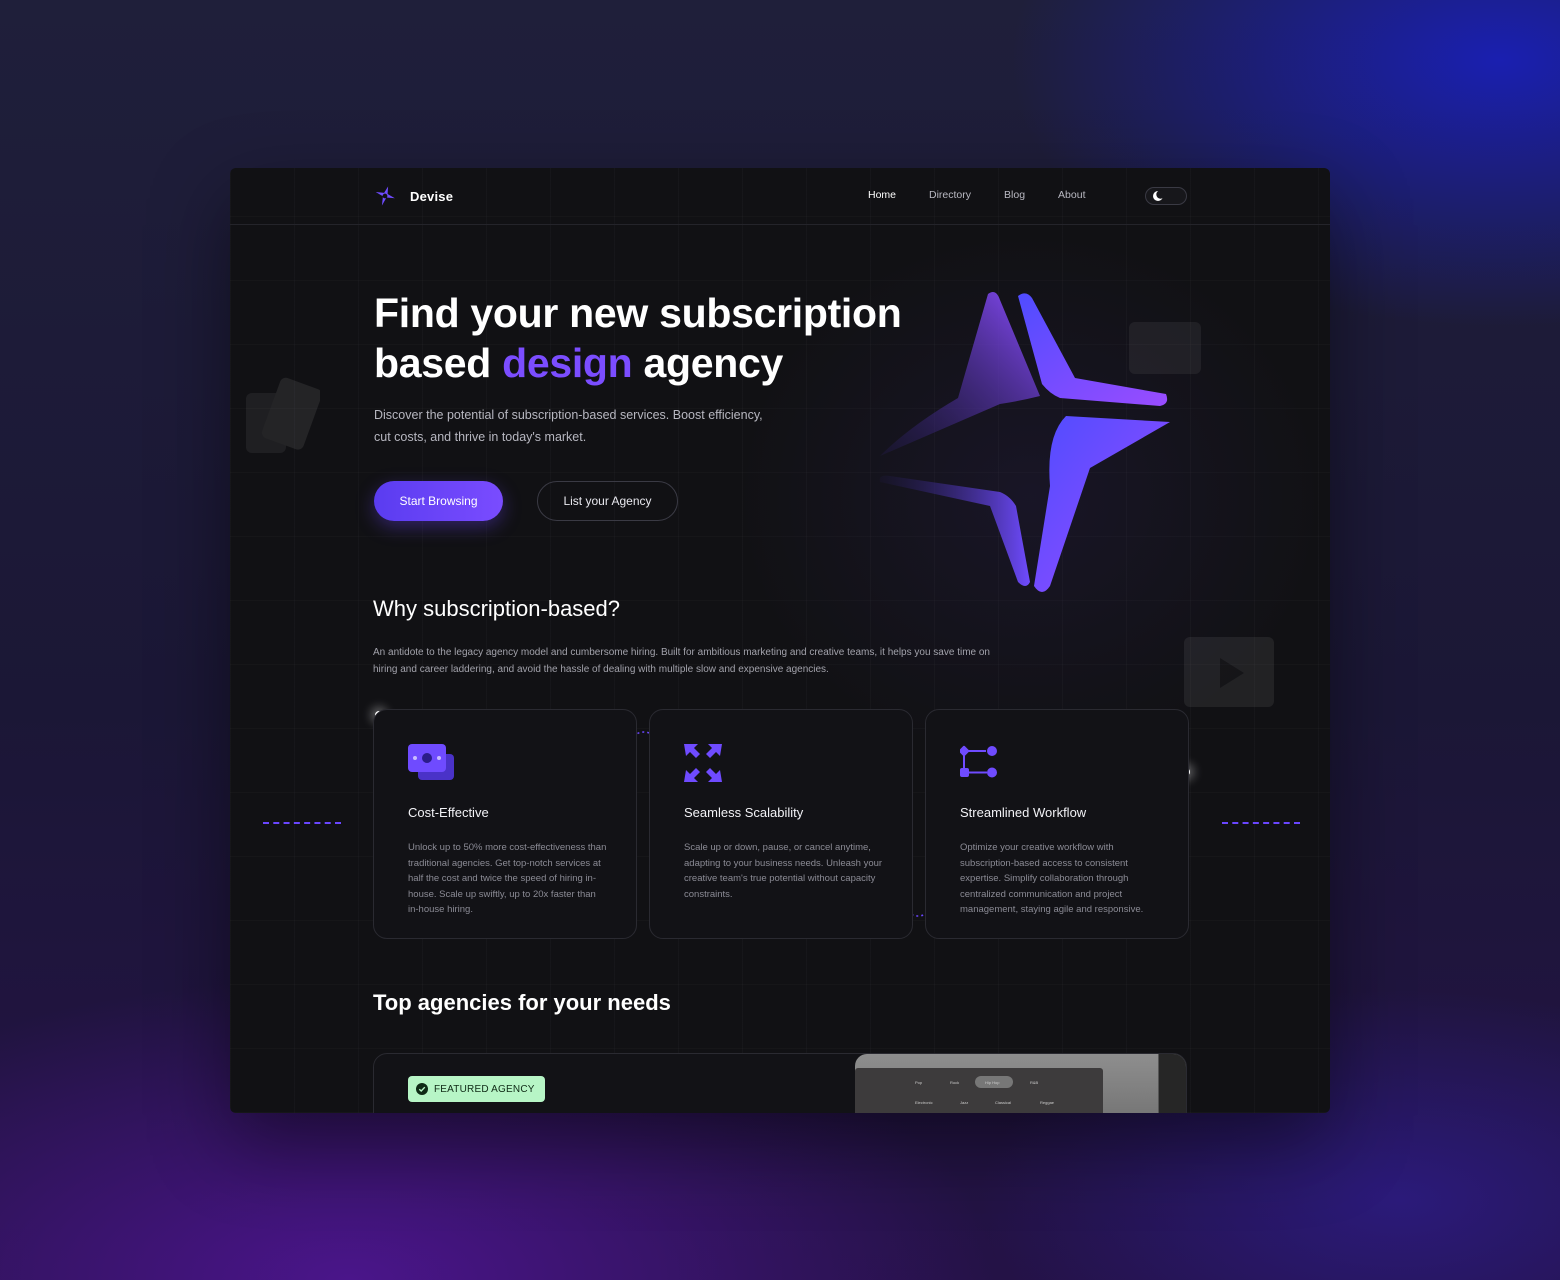 This screenshot has width=1560, height=1280. What do you see at coordinates (522, 1002) in the screenshot?
I see `top-agencies-title: Top agencies for your needs` at bounding box center [522, 1002].